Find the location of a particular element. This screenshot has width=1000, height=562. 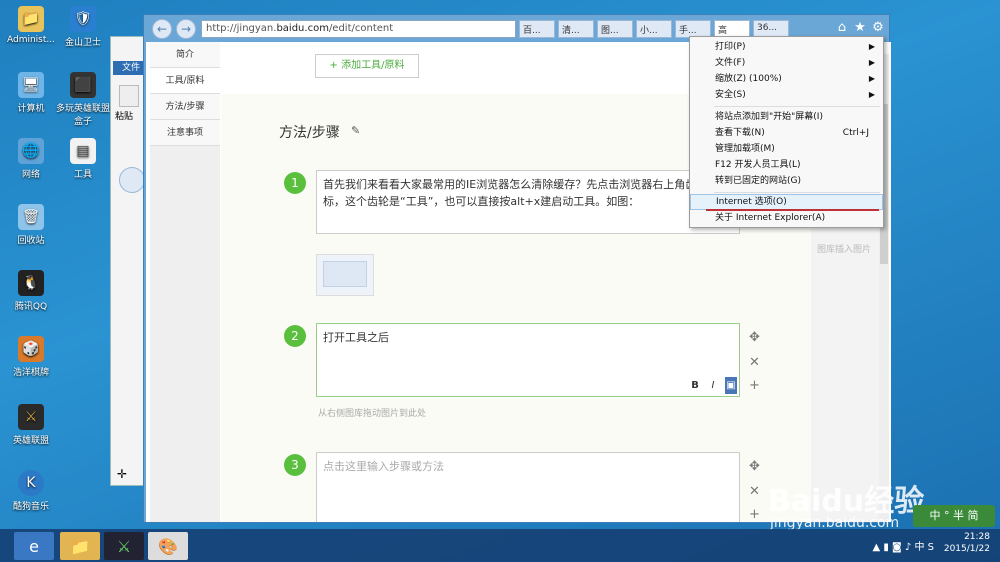

address-prefix: http://jingyan. is located at coordinates (241, 28).